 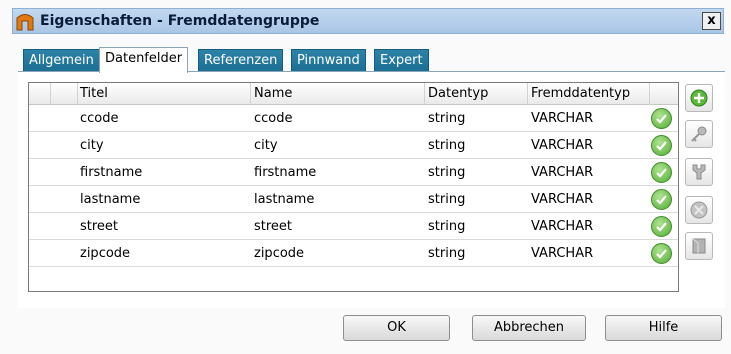 I want to click on key-button, so click(x=699, y=134).